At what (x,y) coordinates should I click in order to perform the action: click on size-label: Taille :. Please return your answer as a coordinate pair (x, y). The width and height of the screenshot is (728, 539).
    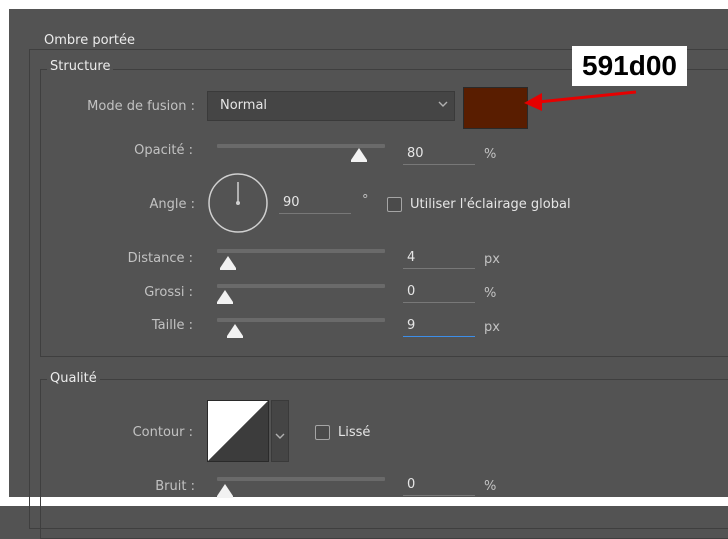
    Looking at the image, I should click on (172, 325).